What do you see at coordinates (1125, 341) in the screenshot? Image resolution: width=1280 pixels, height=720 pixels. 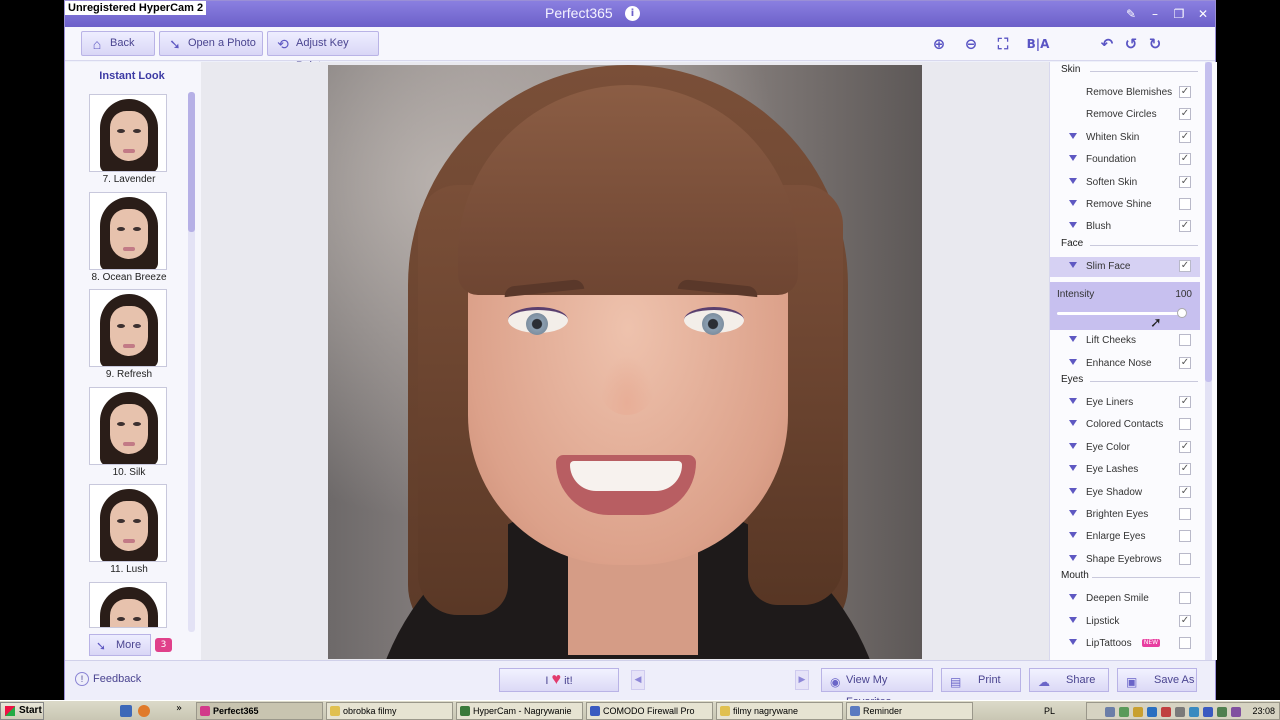 I see `option-row-lift-cheeks: Lift Cheeks` at bounding box center [1125, 341].